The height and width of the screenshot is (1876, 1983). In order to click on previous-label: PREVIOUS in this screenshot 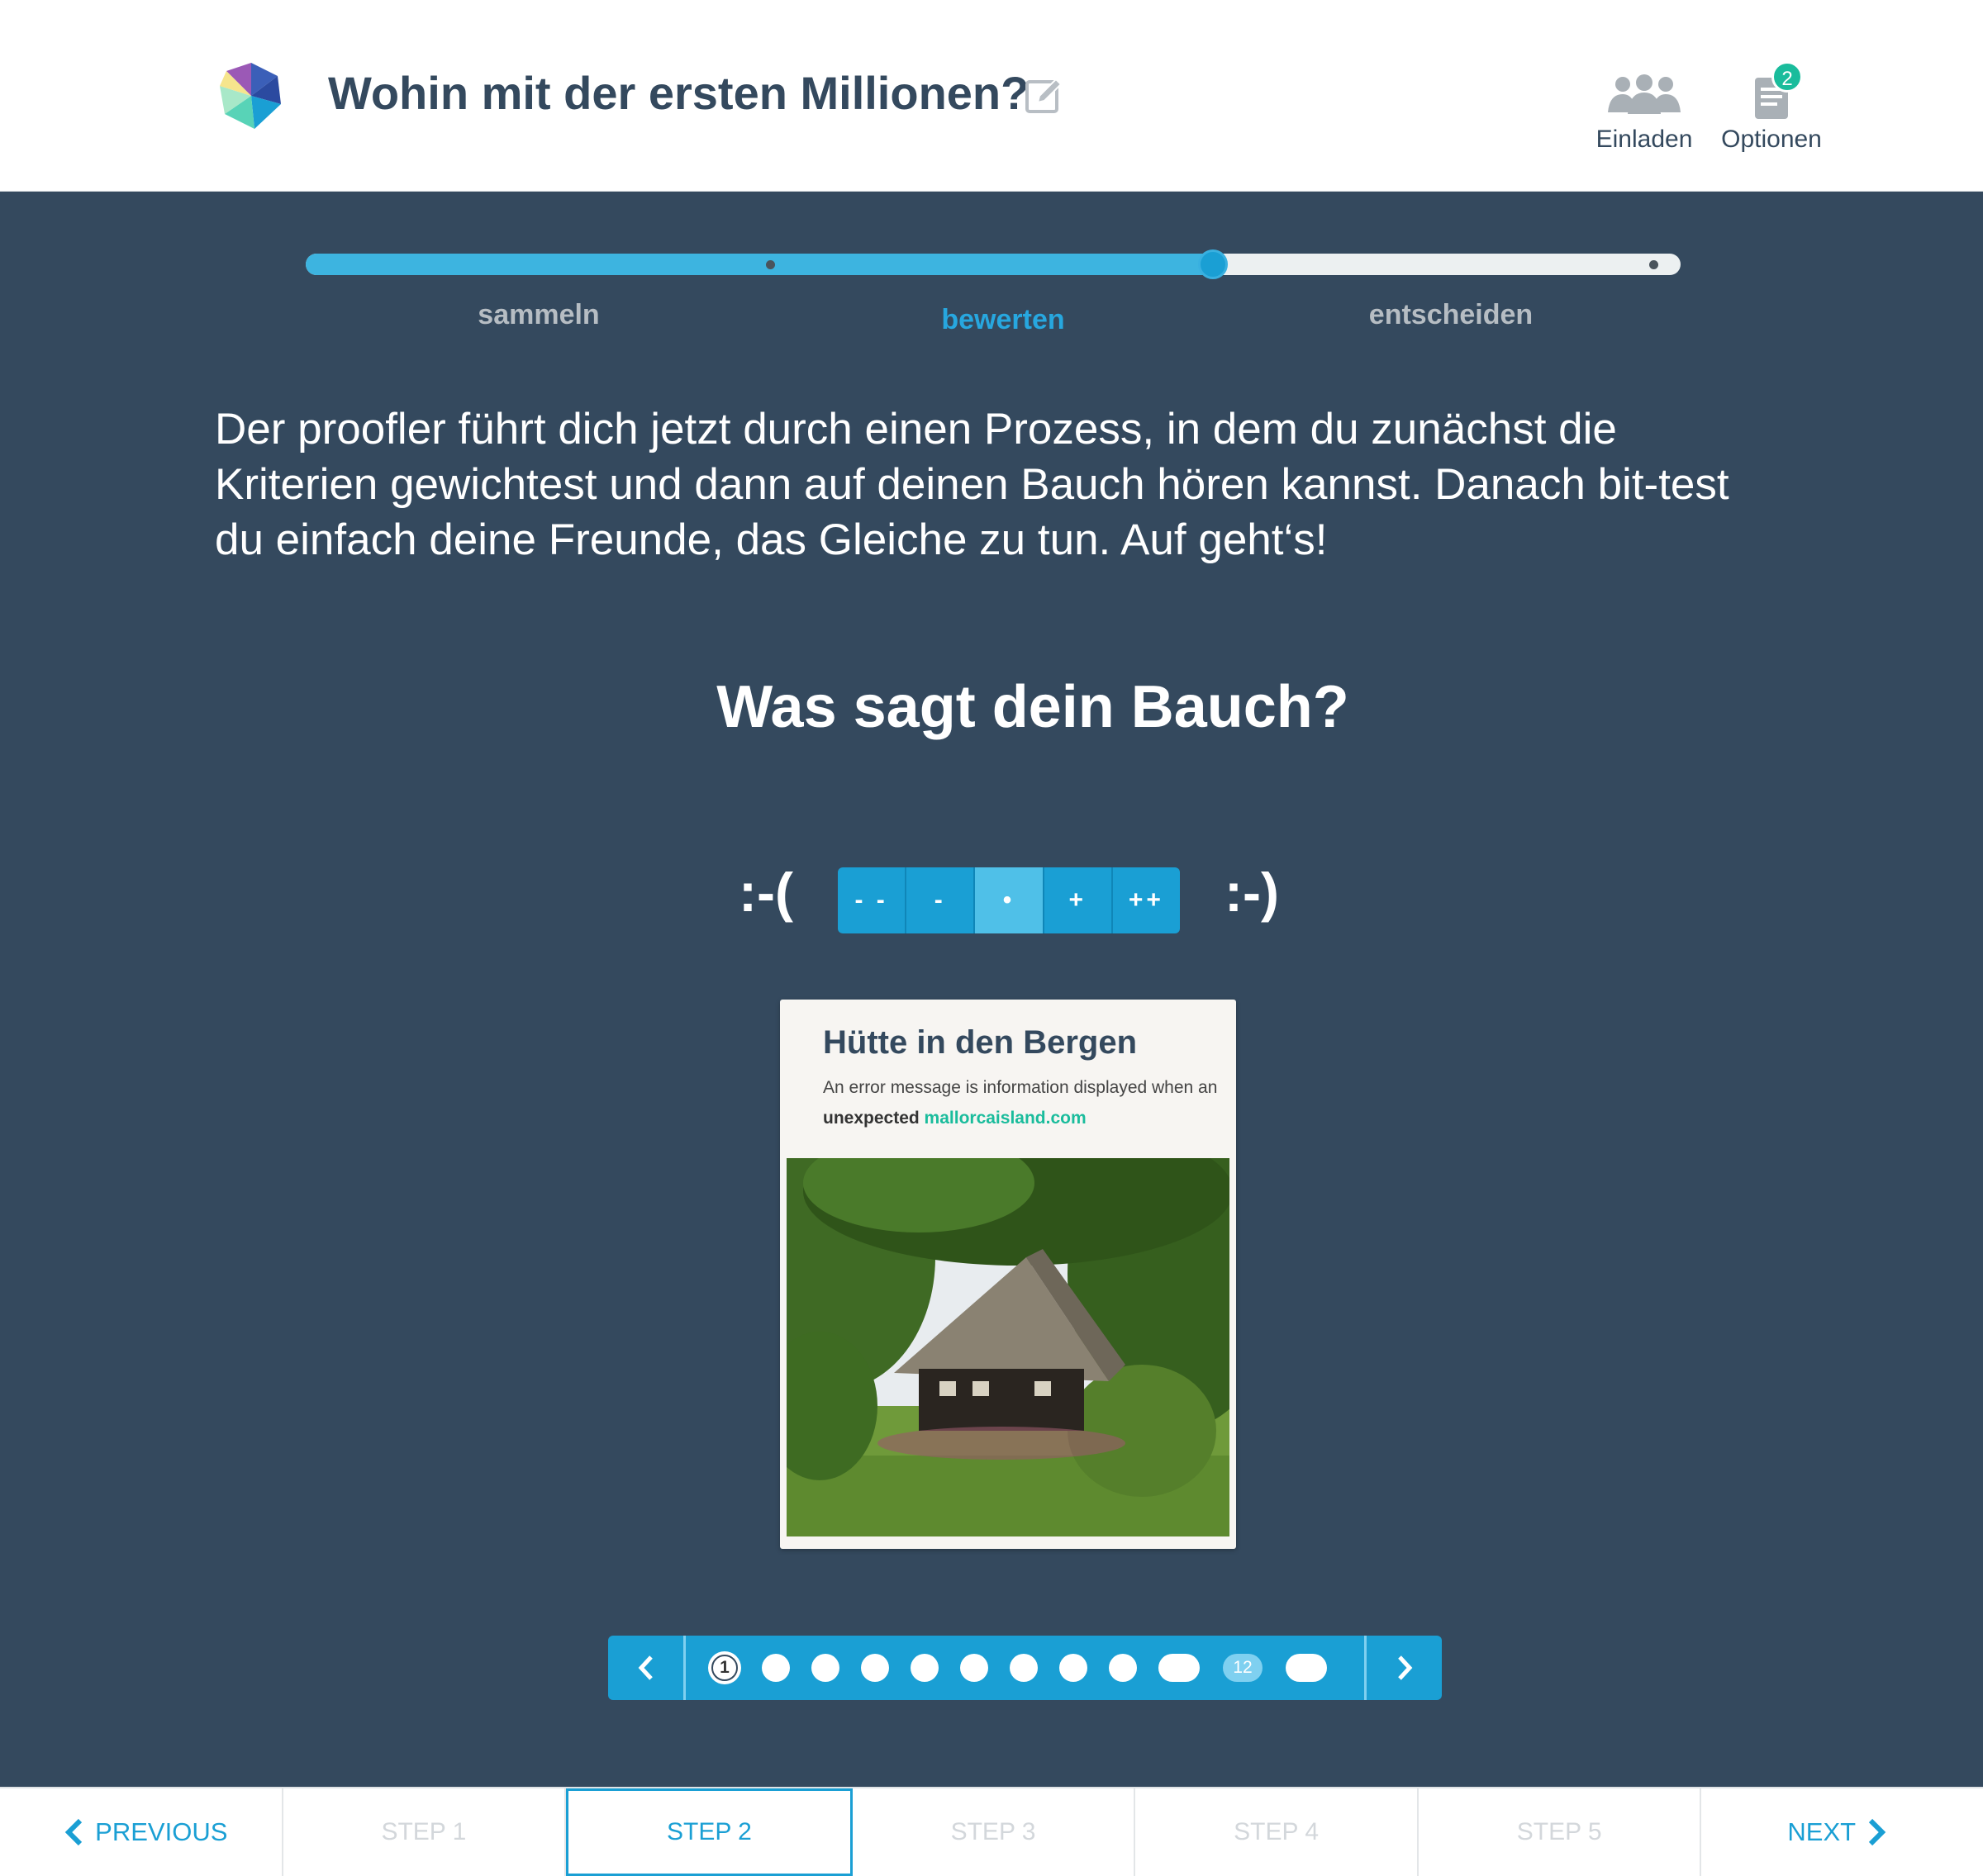, I will do `click(162, 1832)`.